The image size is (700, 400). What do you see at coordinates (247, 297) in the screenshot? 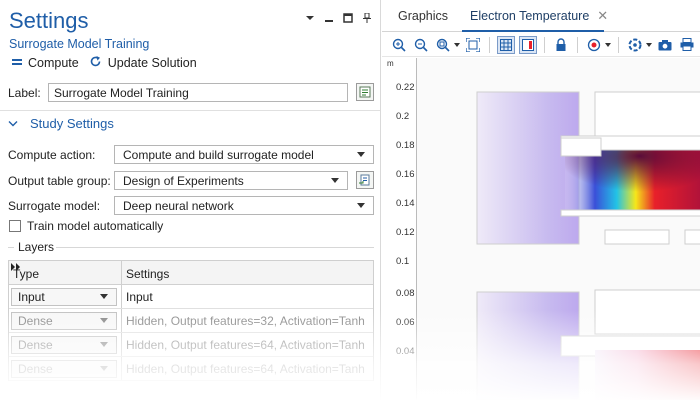
I see `layer-settings-cell: Input` at bounding box center [247, 297].